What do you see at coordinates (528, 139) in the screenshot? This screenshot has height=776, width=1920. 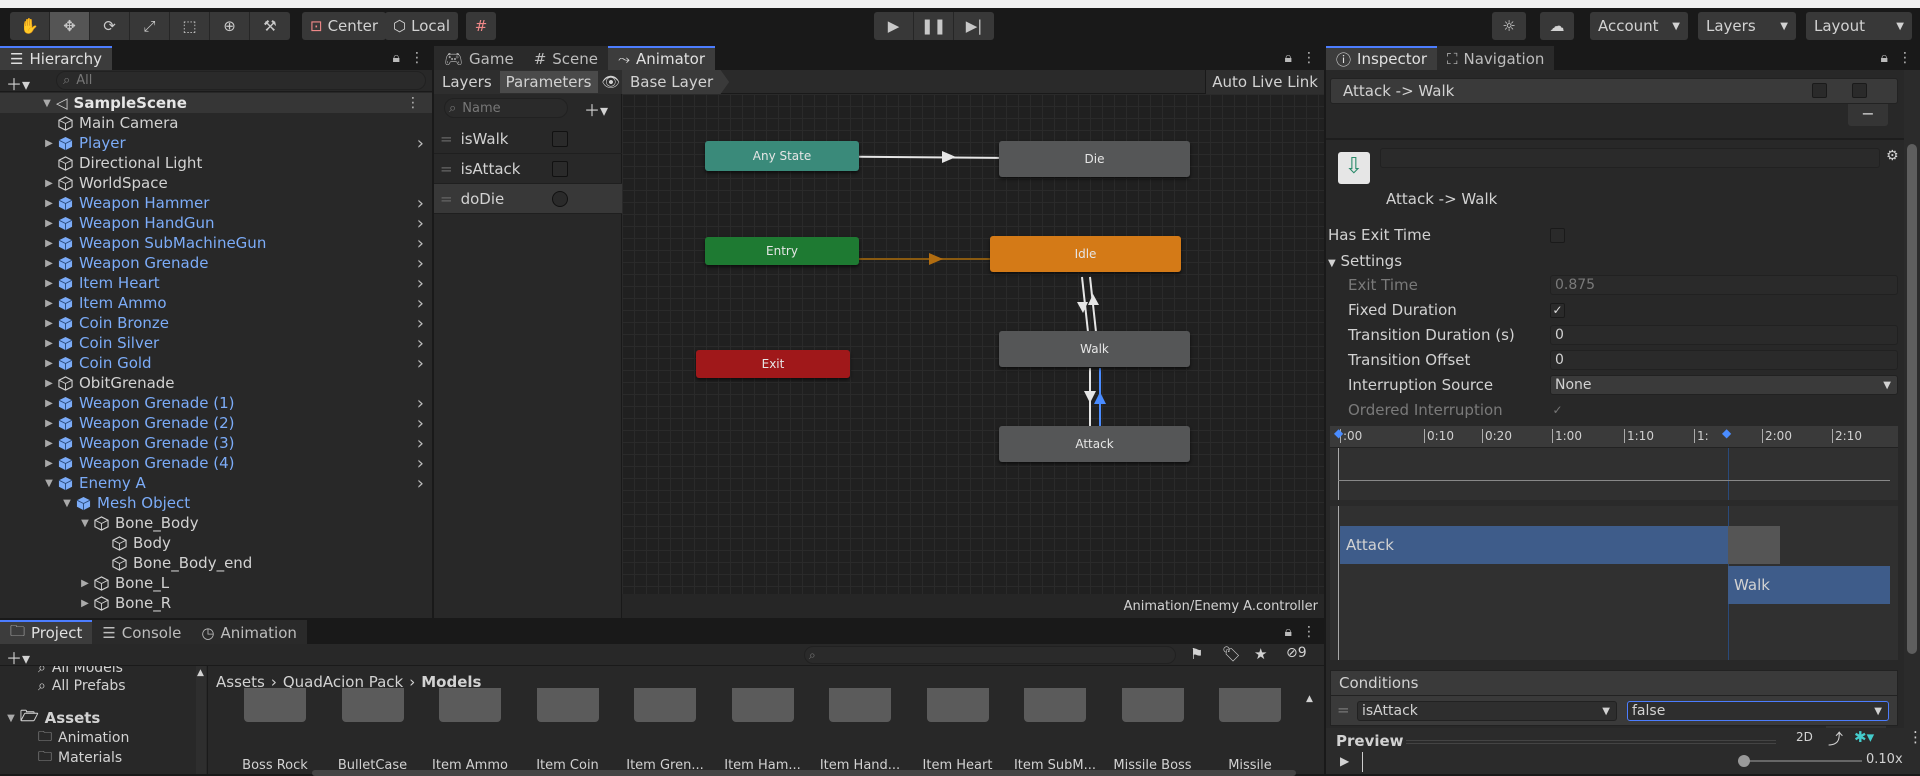 I see `parameter-row: = isWalk` at bounding box center [528, 139].